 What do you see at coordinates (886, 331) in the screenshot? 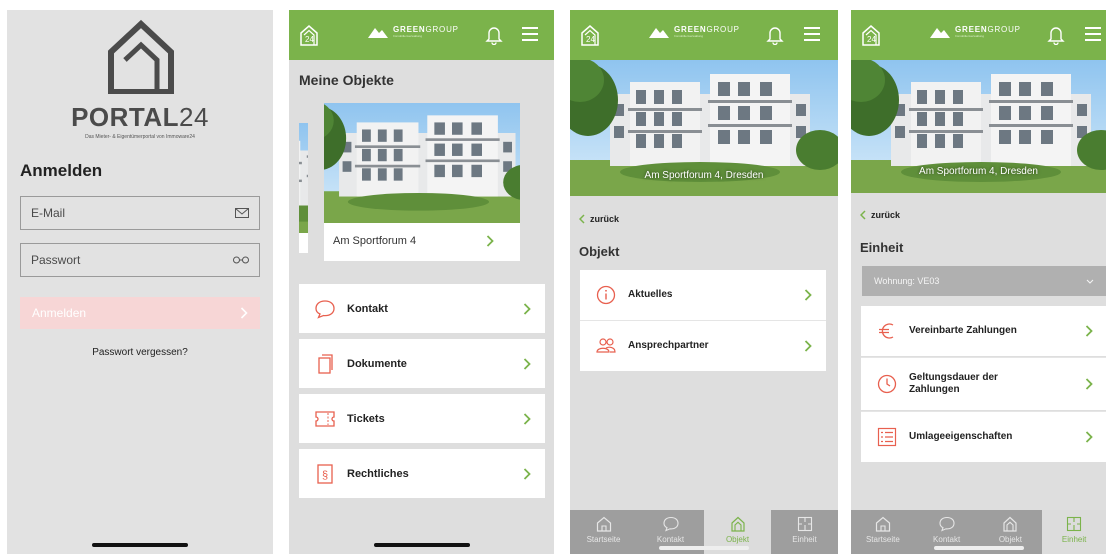
I see `euro-icon` at bounding box center [886, 331].